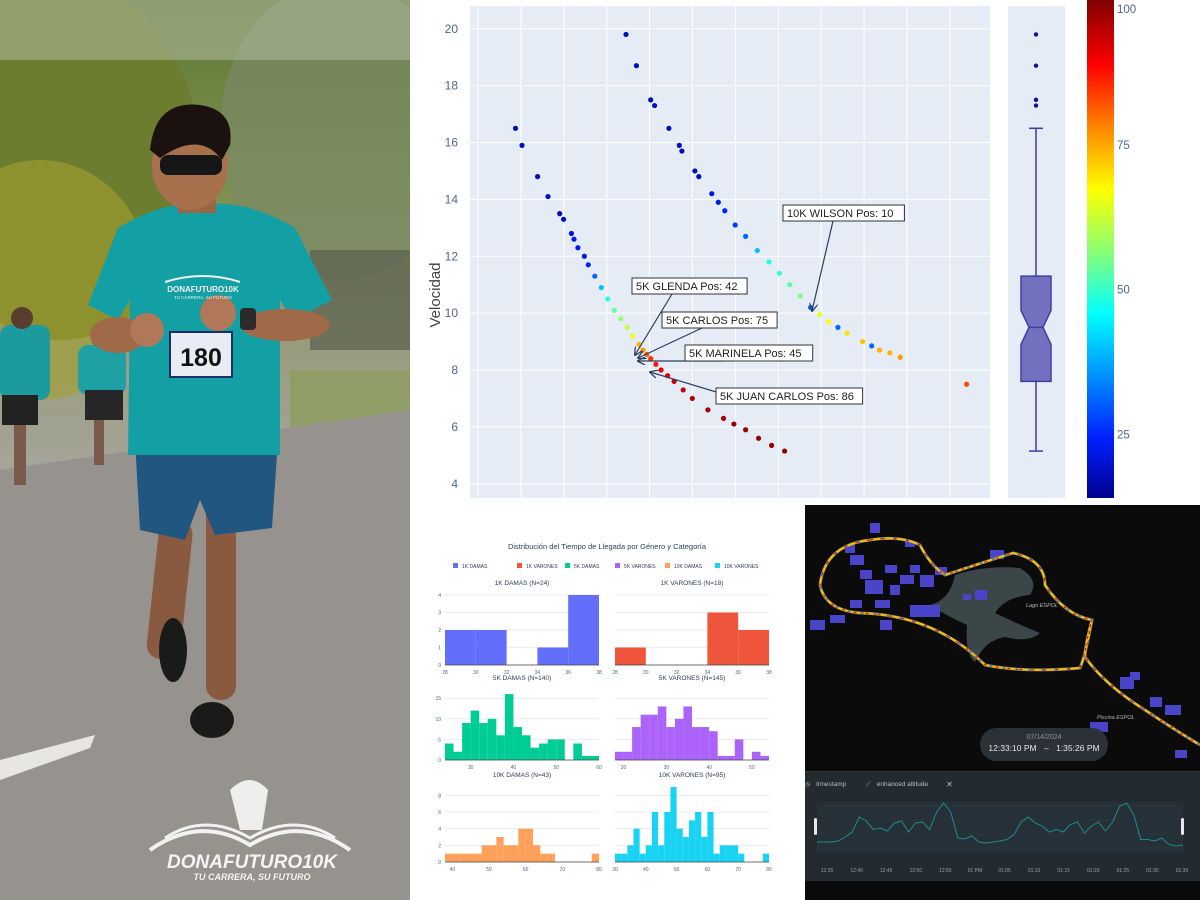 This screenshot has width=1200, height=900. Describe the element at coordinates (520, 822) in the screenshot. I see `histogram-subplot: 10K DAMAS (N=43) 0 2 4 6 8 40 50 60 70 80` at that location.